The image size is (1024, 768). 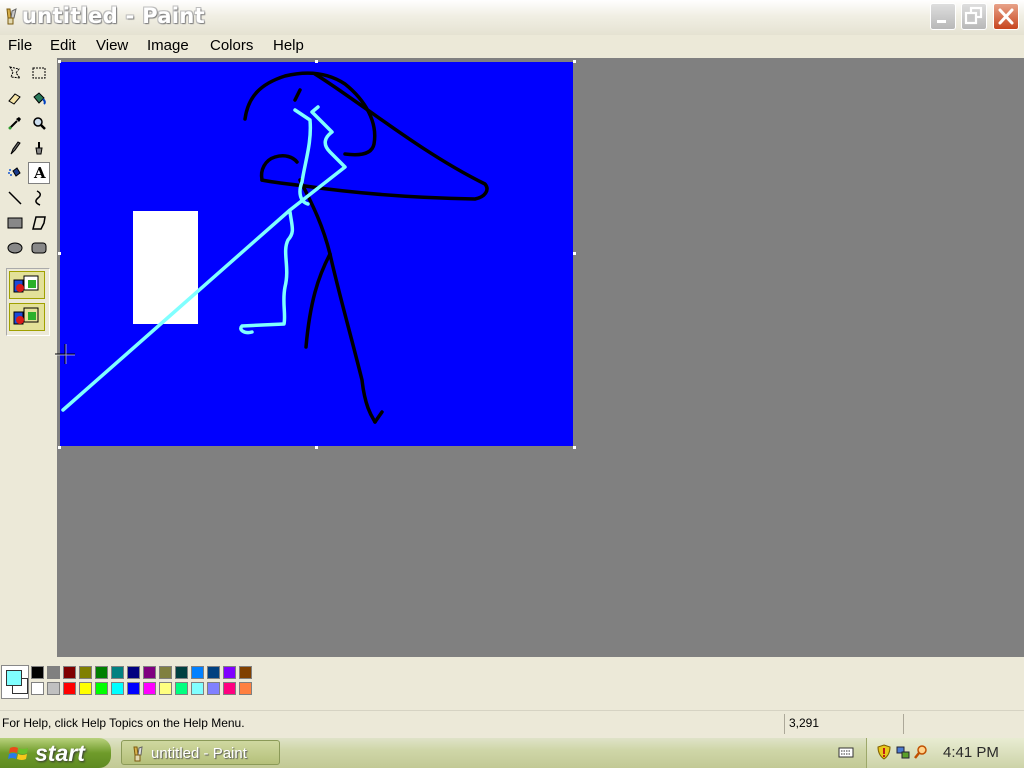 I want to click on tool-polygon, so click(x=39, y=223).